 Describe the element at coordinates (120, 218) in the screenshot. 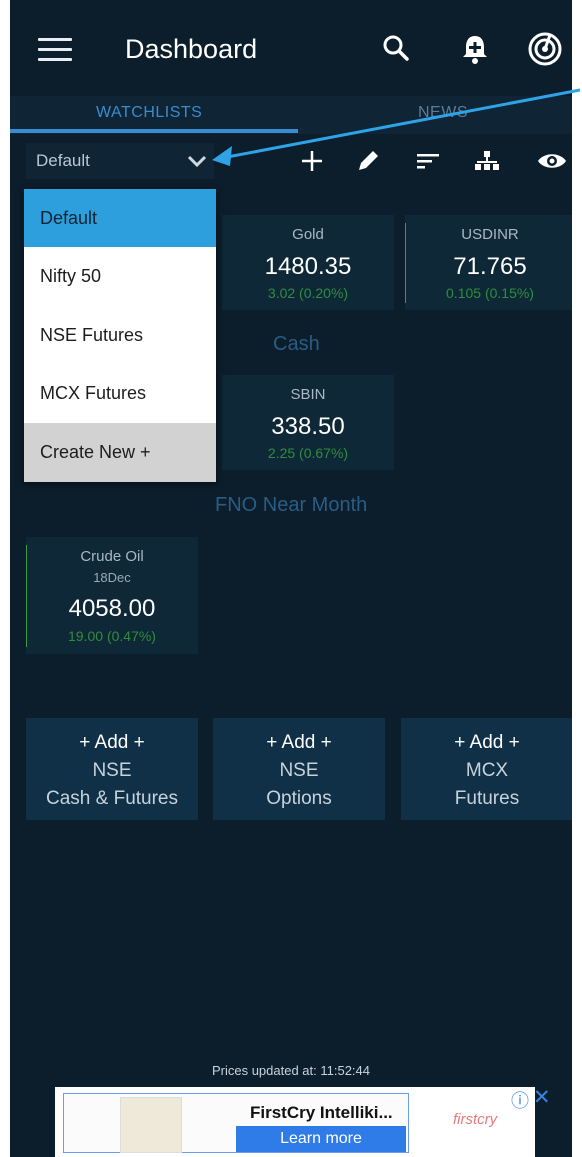

I see `dropdown-item-default: Default` at that location.